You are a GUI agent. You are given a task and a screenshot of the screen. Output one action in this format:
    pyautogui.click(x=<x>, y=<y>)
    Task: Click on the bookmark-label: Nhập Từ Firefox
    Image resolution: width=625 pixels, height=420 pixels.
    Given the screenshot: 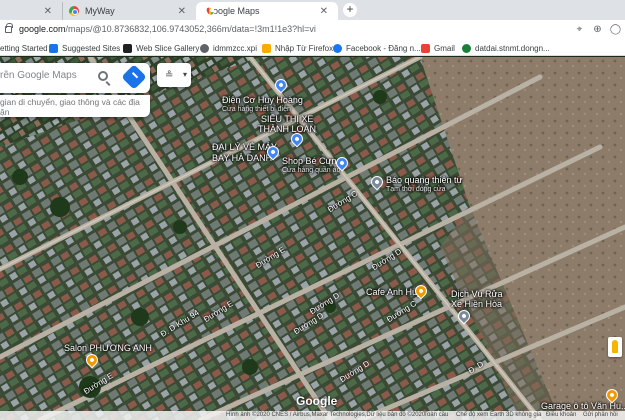 What is the action you would take?
    pyautogui.click(x=304, y=48)
    